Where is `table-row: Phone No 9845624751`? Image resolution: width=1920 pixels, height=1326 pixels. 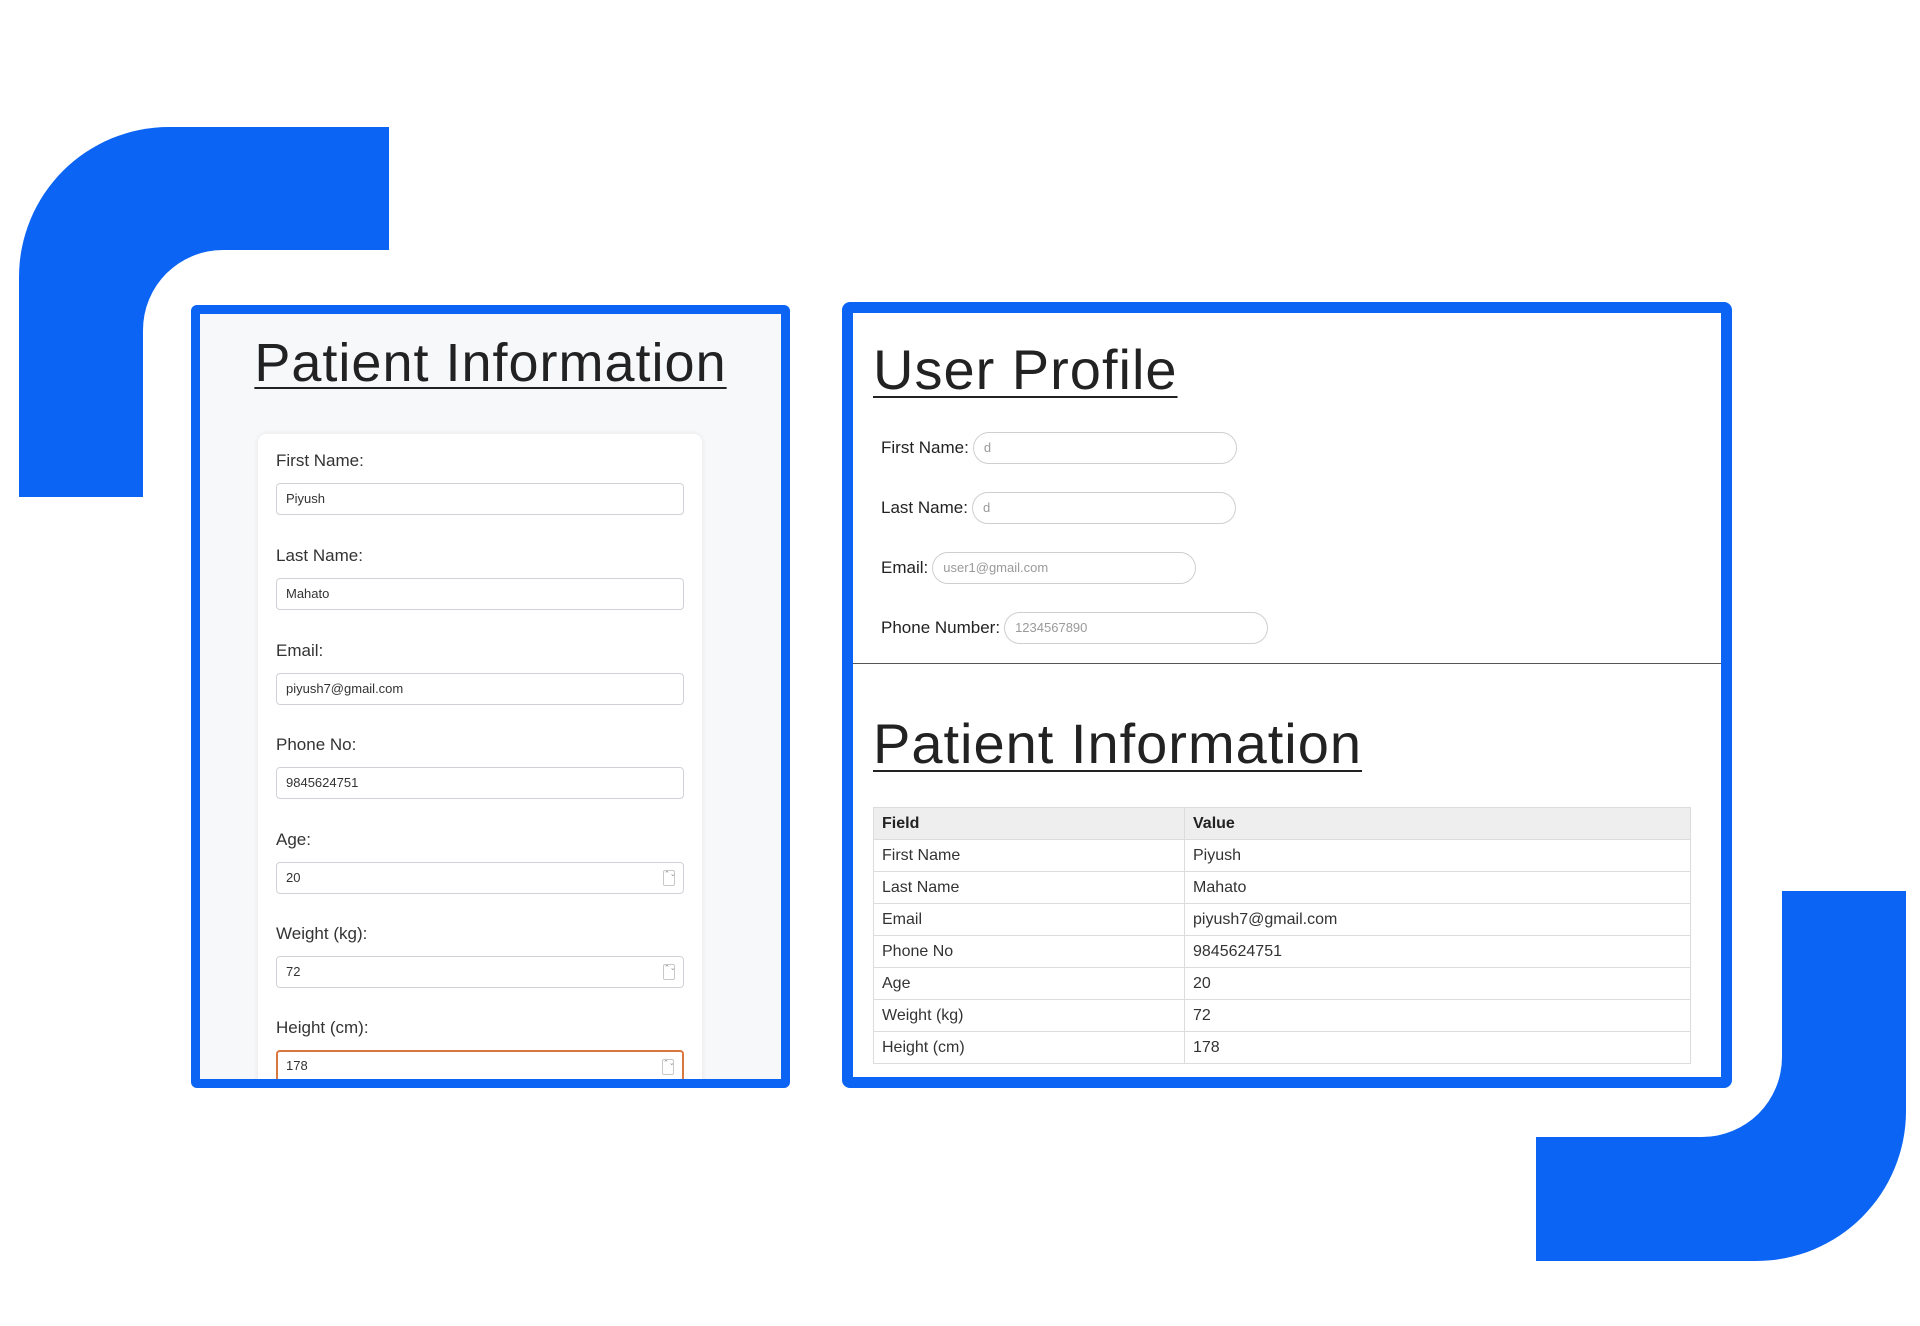 table-row: Phone No 9845624751 is located at coordinates (1282, 951).